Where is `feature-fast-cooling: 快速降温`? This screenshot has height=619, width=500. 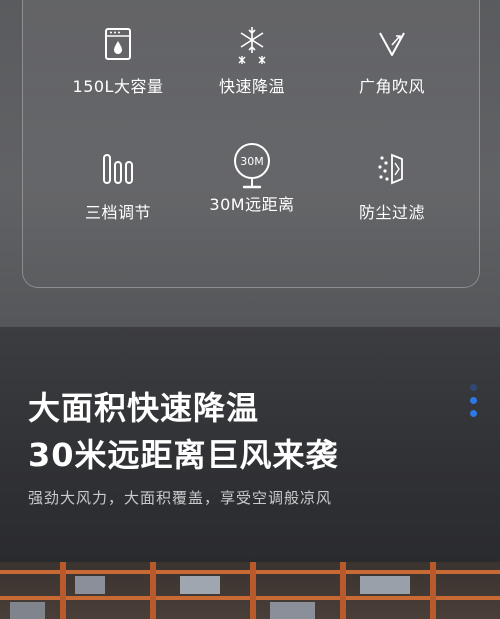 feature-fast-cooling: 快速降温 is located at coordinates (252, 60).